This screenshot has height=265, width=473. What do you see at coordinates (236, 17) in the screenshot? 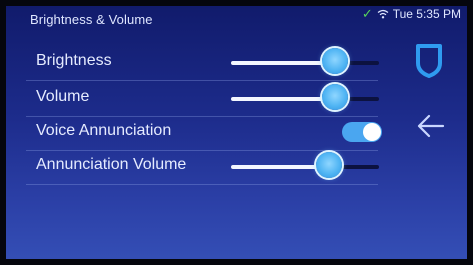
I see `status-bar: Brightness & Volume ✓ Tue 5:35 PM` at bounding box center [236, 17].